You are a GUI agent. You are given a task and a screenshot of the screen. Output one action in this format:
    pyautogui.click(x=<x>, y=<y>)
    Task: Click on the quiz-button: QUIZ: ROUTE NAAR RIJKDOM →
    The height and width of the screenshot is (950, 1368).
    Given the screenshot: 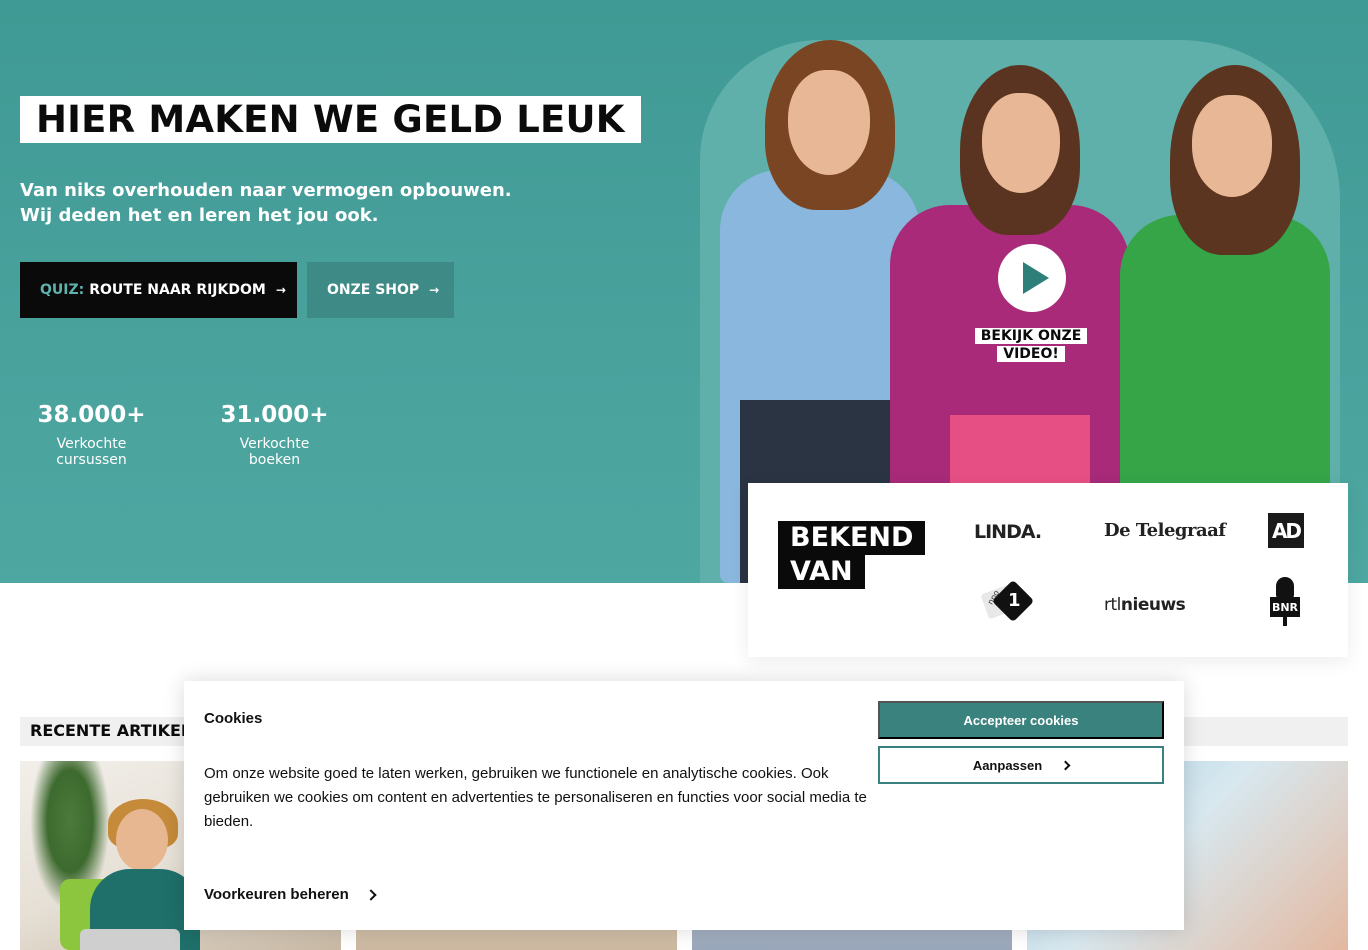 What is the action you would take?
    pyautogui.click(x=158, y=290)
    